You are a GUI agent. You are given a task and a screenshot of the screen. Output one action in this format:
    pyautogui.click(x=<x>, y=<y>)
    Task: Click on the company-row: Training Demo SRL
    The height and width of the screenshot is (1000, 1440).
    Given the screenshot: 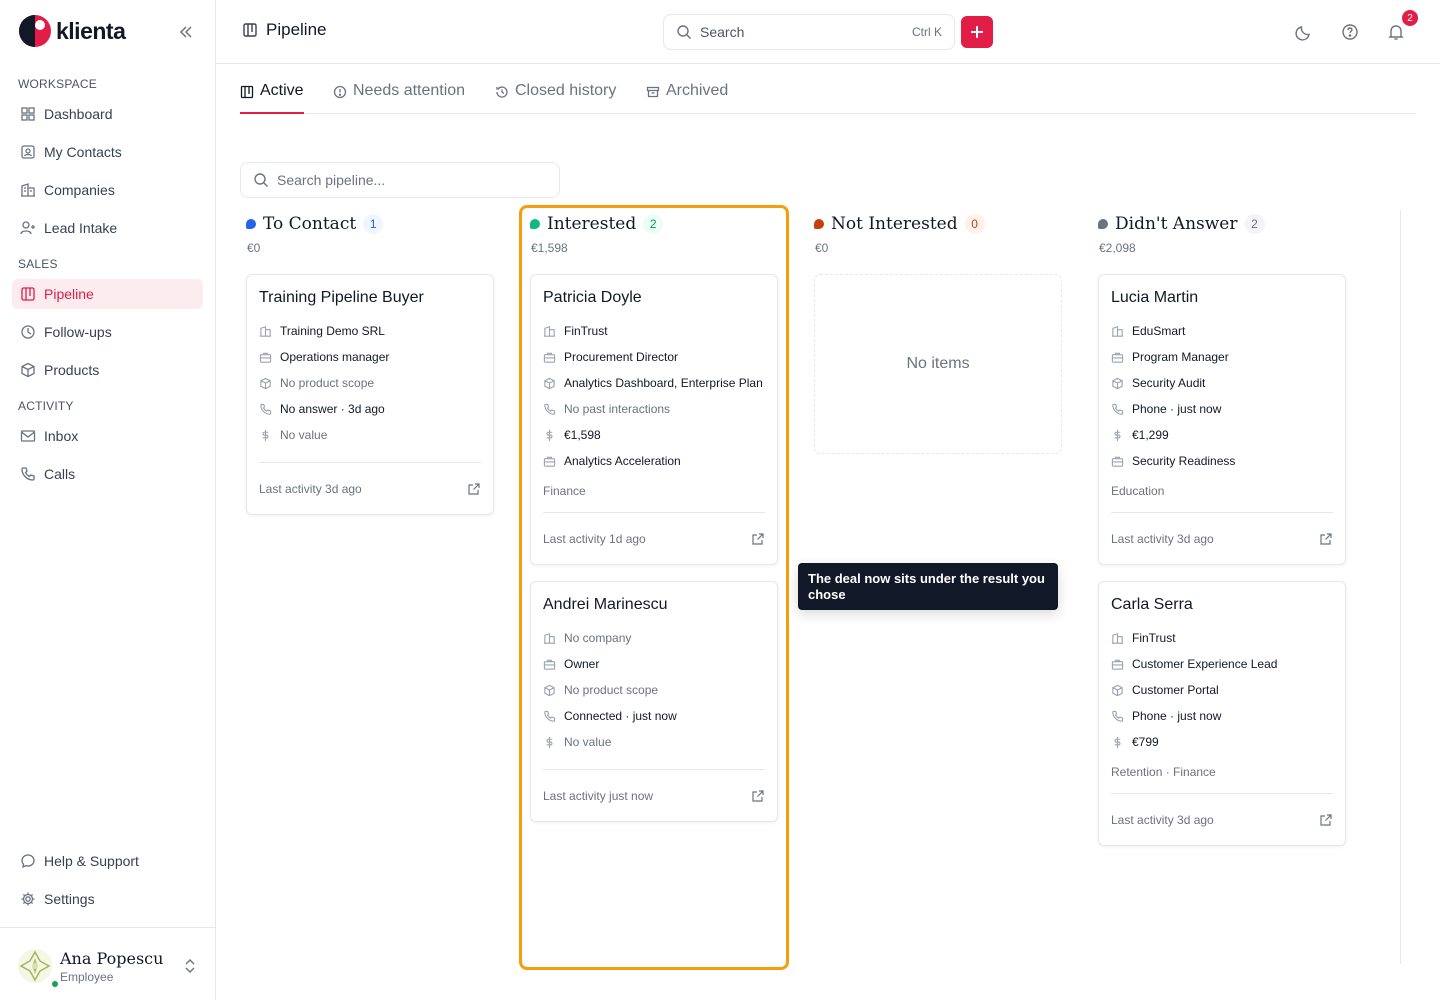 What is the action you would take?
    pyautogui.click(x=370, y=331)
    